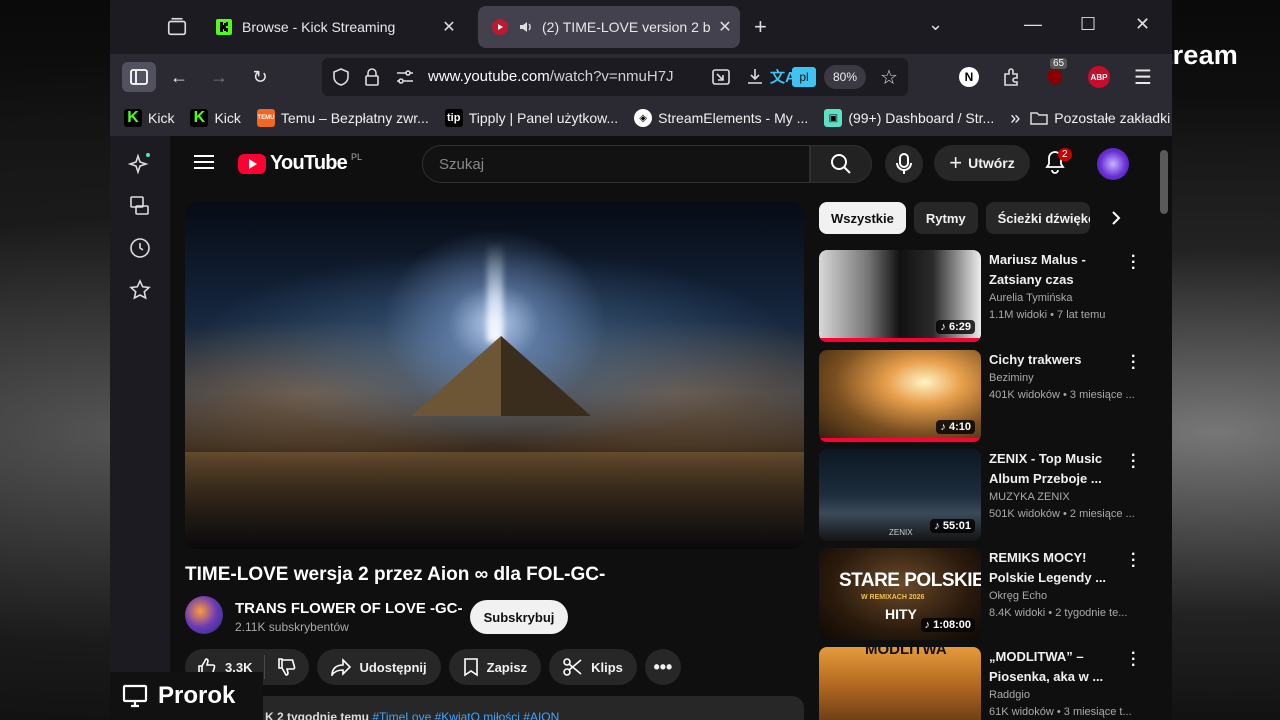  I want to click on synced-tabs-icon, so click(140, 206).